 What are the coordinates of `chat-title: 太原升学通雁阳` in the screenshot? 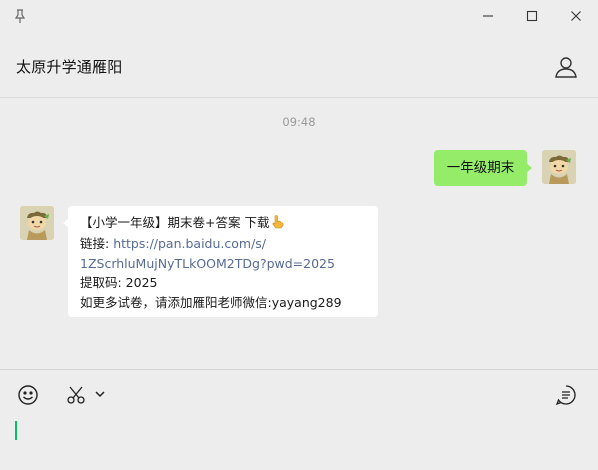 It's located at (69, 67).